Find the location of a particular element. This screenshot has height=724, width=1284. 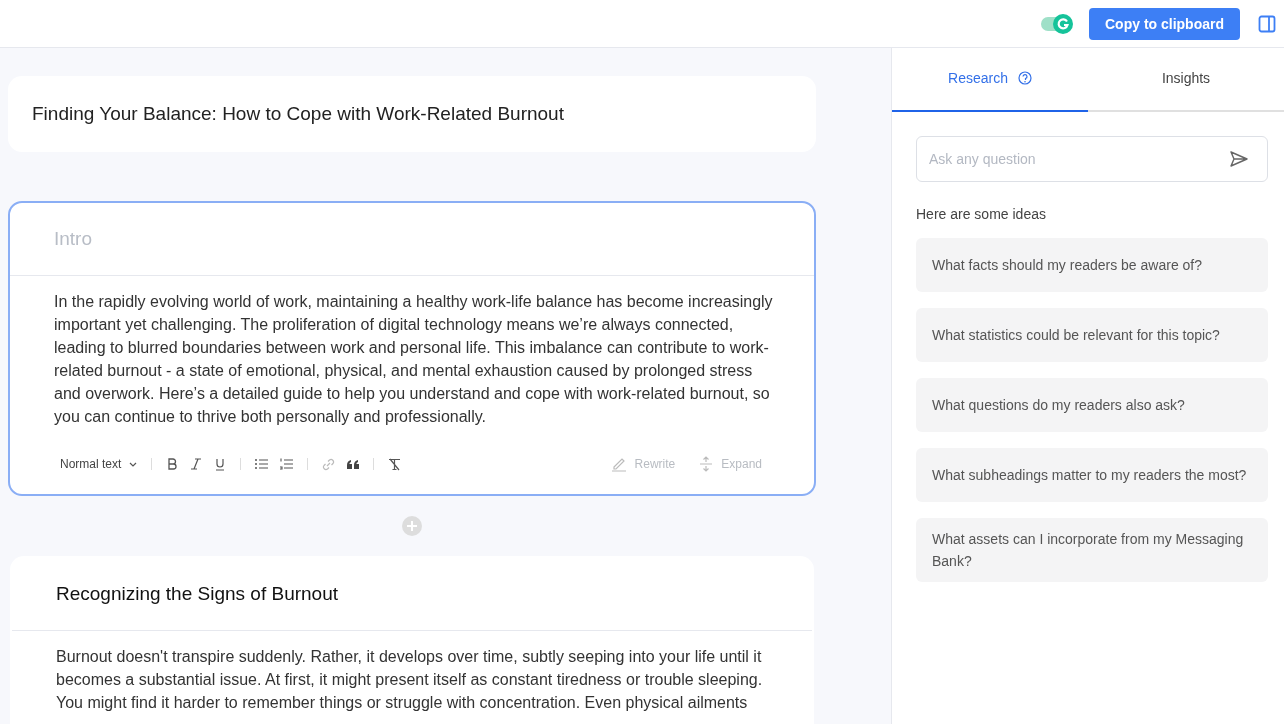

sidebar-toggle-icon is located at coordinates (1267, 23).